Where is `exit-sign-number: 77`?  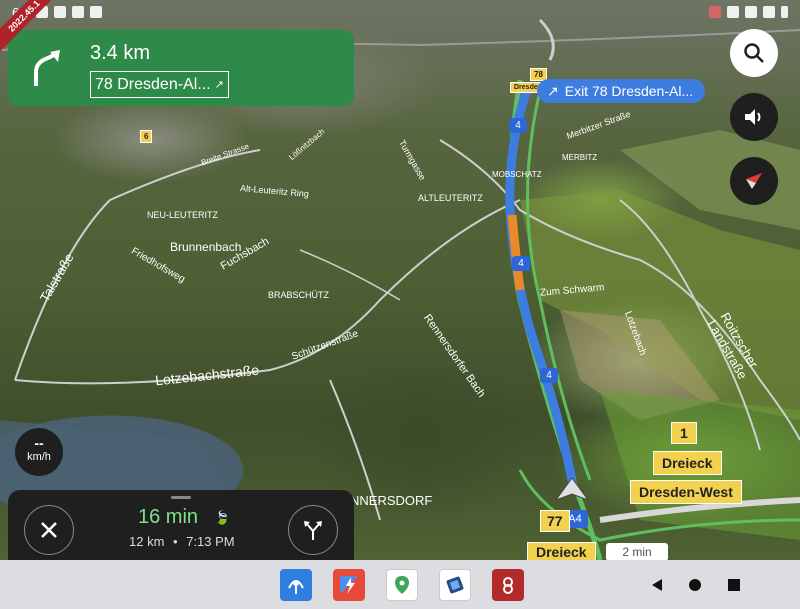
exit-sign-number: 77 is located at coordinates (555, 521).